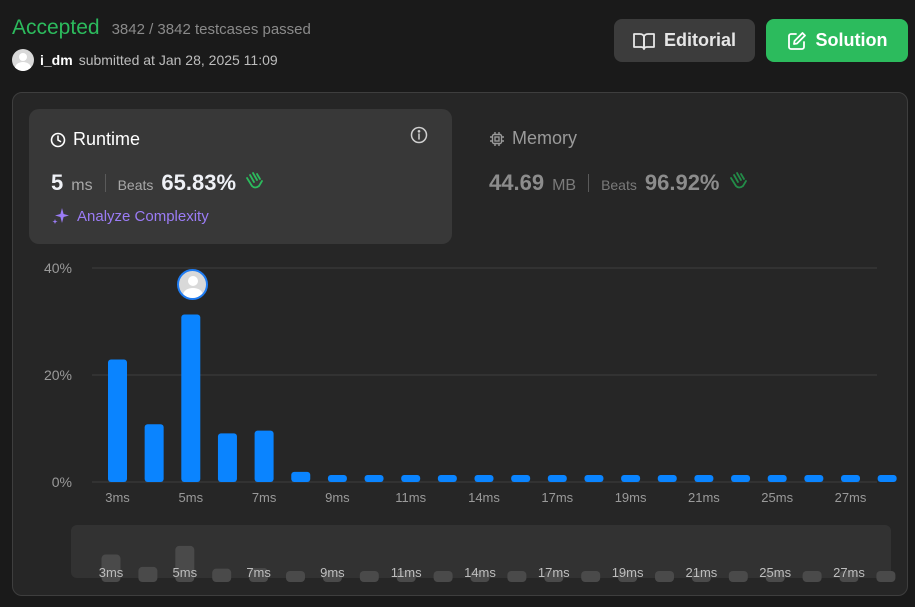 The image size is (915, 607). I want to click on mini-x-tick-label: 17ms, so click(554, 572).